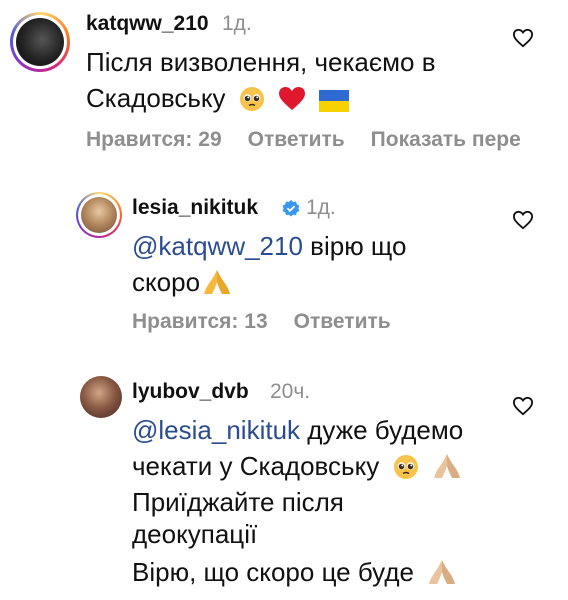 The width and height of the screenshot is (568, 600). I want to click on comment-text-2: Скадовську, so click(218, 98).